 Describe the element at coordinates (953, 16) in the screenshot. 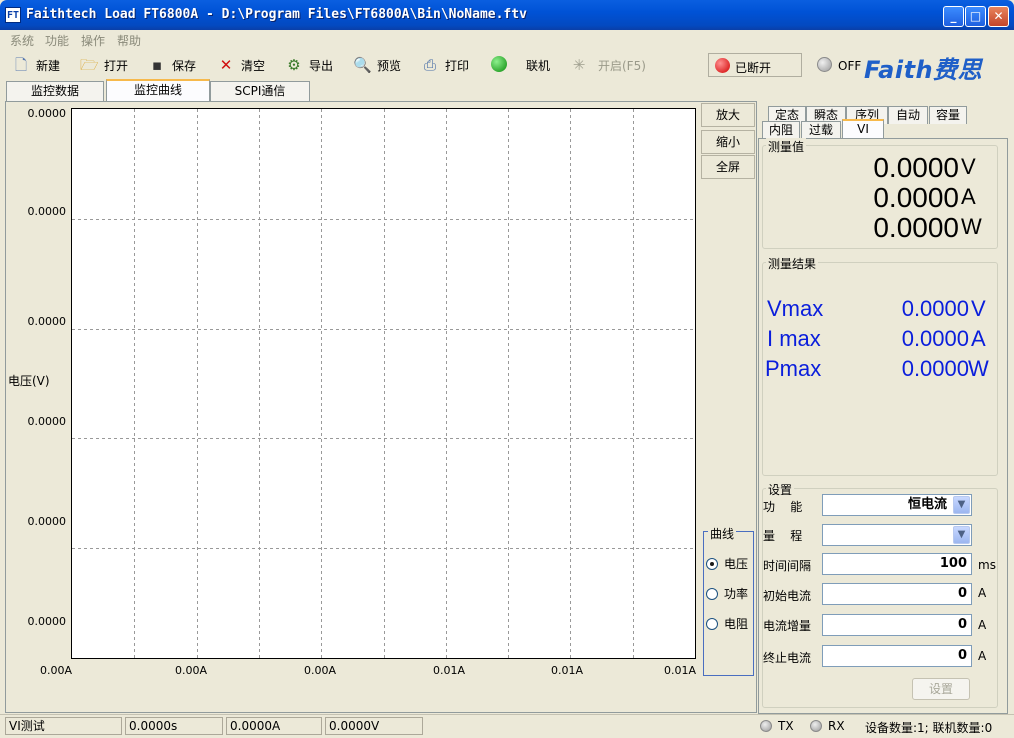

I see `minimize-button: _` at that location.